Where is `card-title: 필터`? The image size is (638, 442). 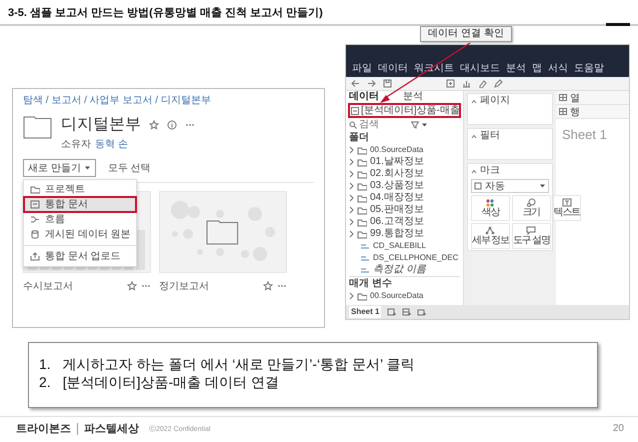
card-title: 필터 is located at coordinates (490, 136).